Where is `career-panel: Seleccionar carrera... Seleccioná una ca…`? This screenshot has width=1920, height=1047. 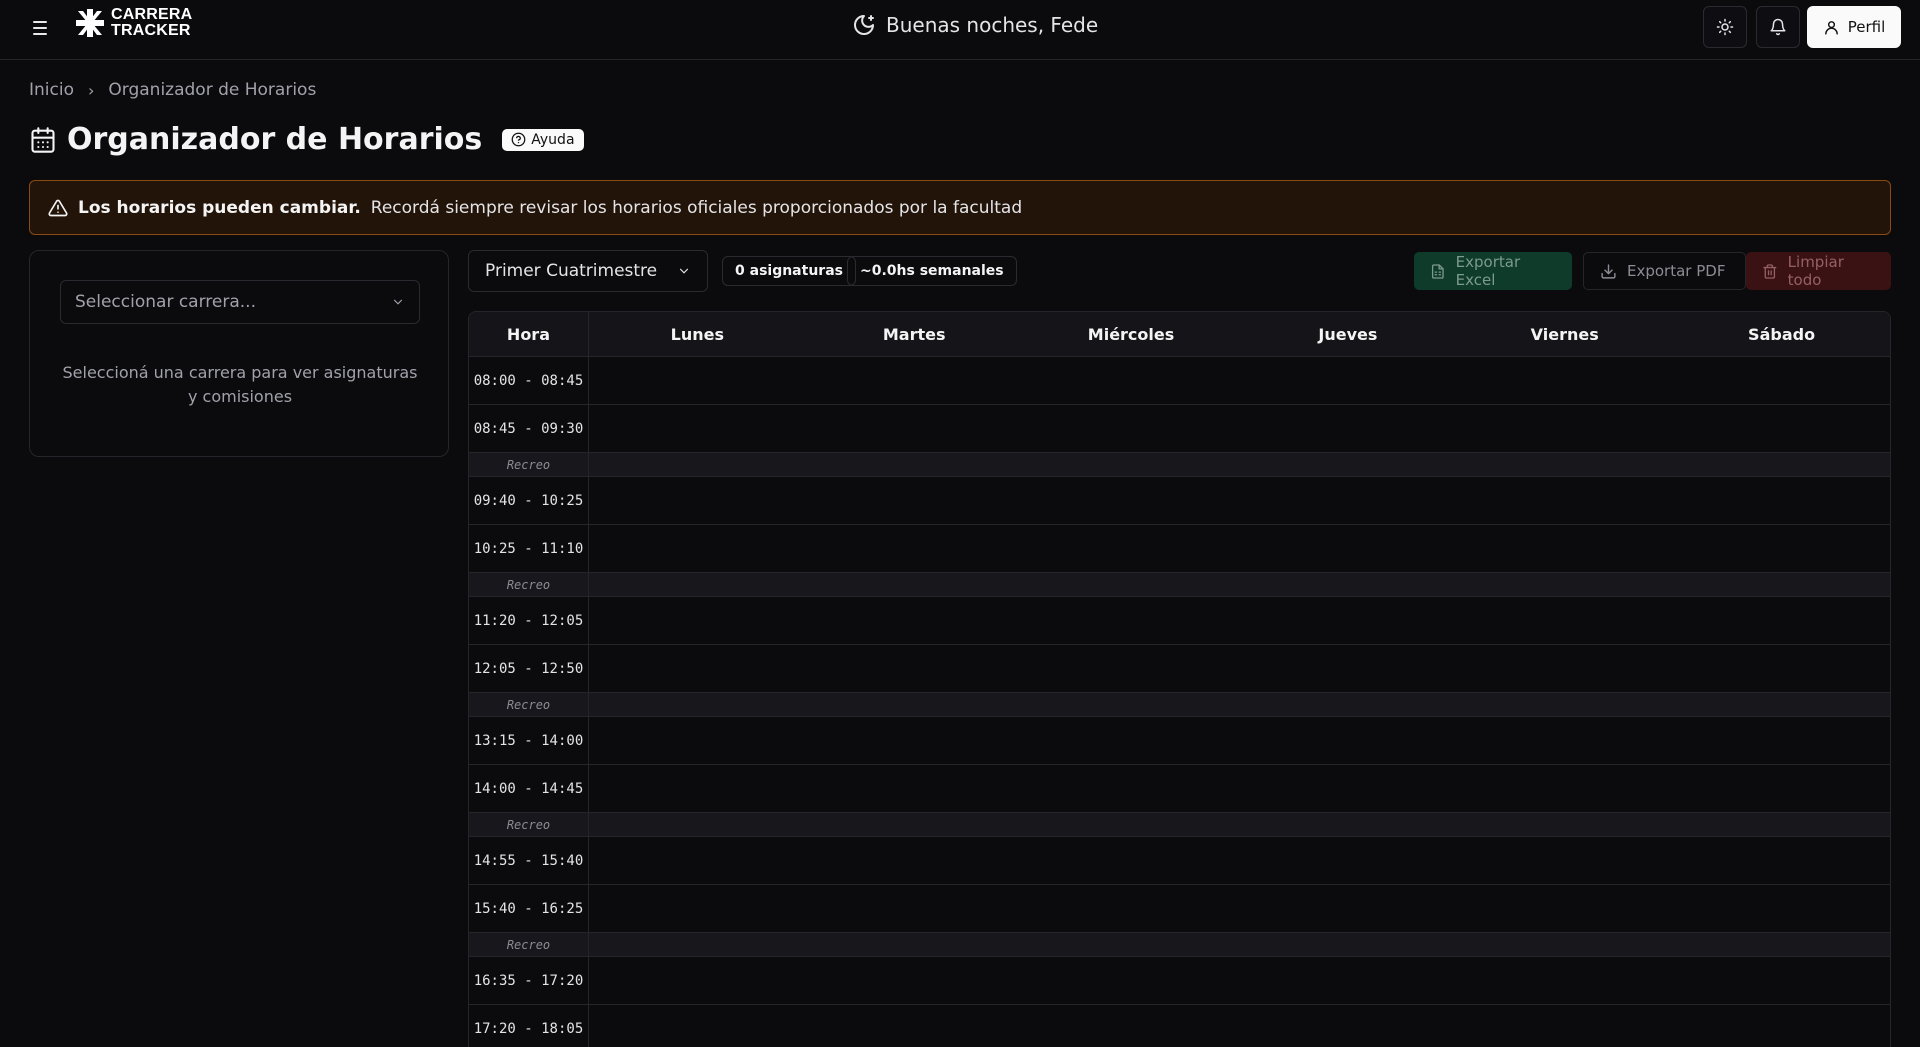
career-panel: Seleccionar carrera... Seleccioná una ca… is located at coordinates (239, 353).